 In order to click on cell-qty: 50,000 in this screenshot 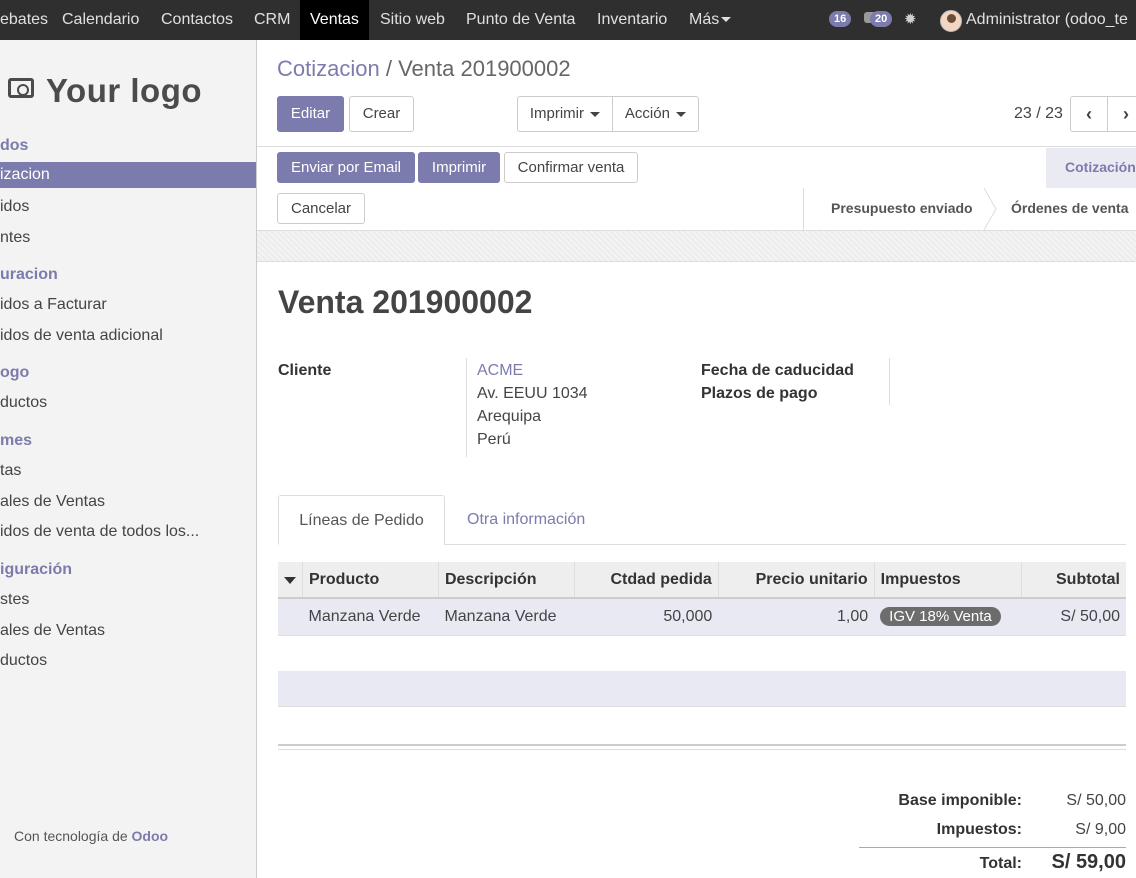, I will do `click(646, 617)`.